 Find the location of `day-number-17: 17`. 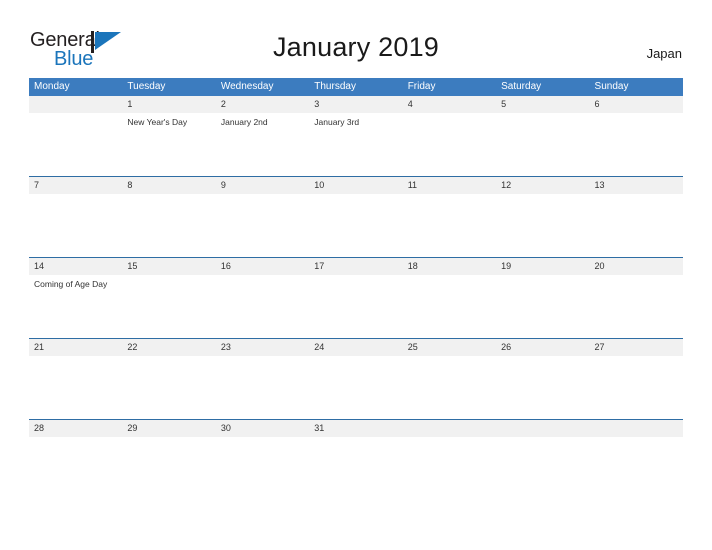

day-number-17: 17 is located at coordinates (355, 266).